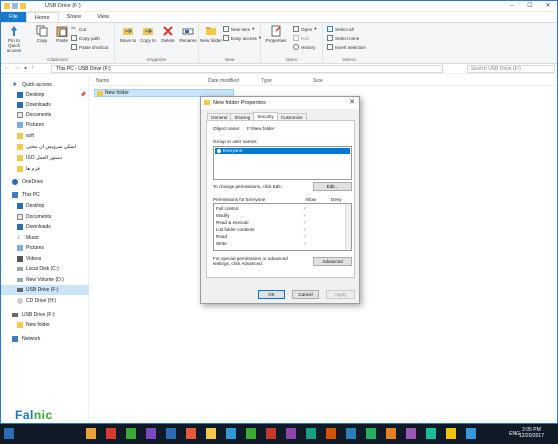  Describe the element at coordinates (13, 17) in the screenshot. I see `tab-file: File` at that location.